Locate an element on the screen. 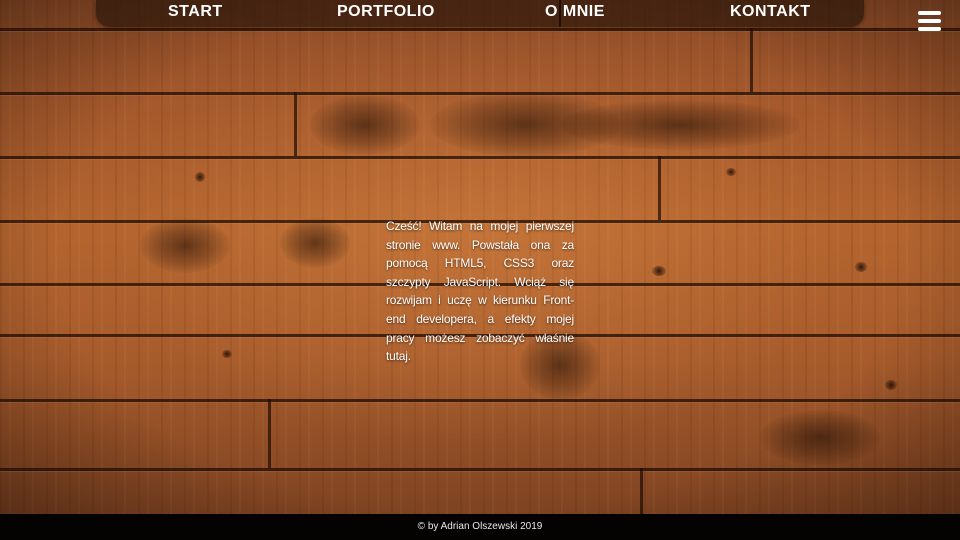  nav-link-o-mnie: O MNIE is located at coordinates (575, 12).